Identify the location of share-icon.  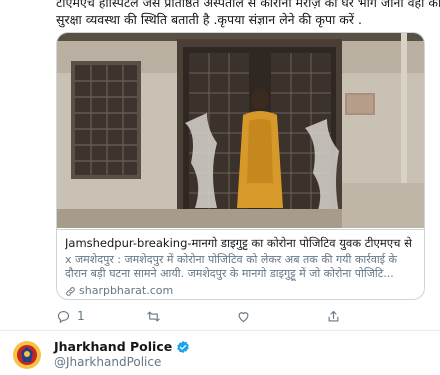
(333, 315).